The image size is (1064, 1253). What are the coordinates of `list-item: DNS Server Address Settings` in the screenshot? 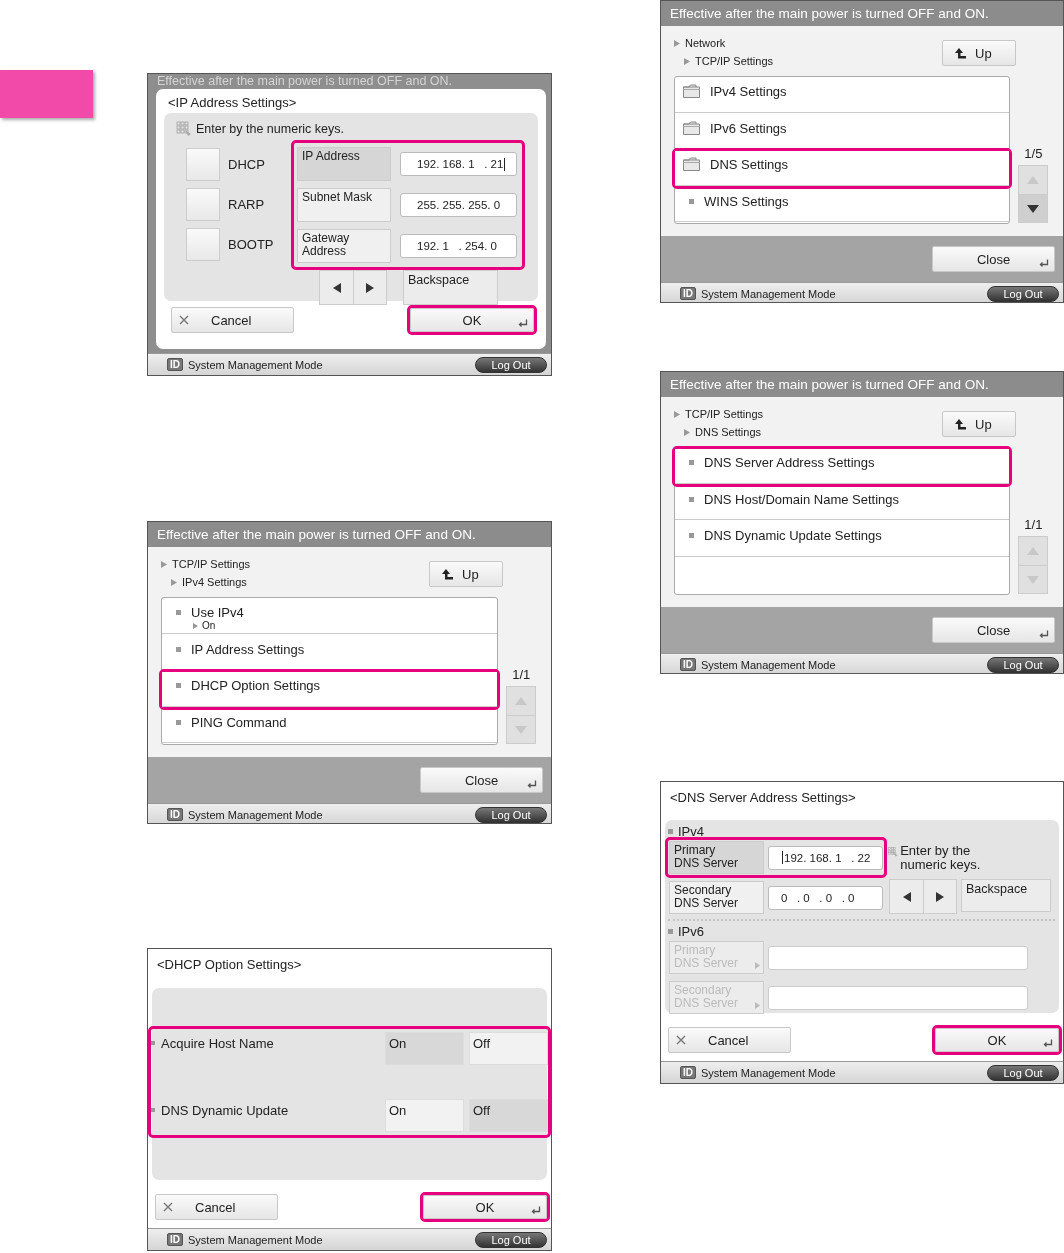 It's located at (842, 466).